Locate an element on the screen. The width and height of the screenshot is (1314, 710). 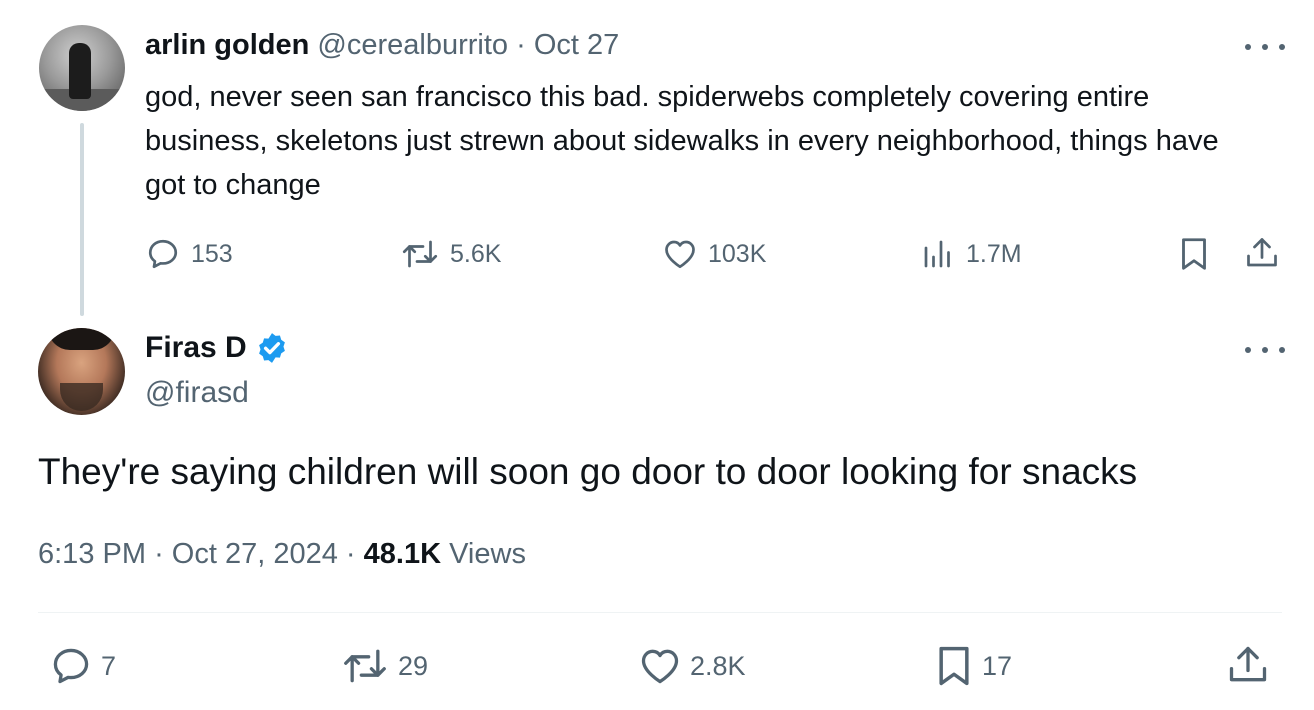
avatar-hair is located at coordinates (81, 339).